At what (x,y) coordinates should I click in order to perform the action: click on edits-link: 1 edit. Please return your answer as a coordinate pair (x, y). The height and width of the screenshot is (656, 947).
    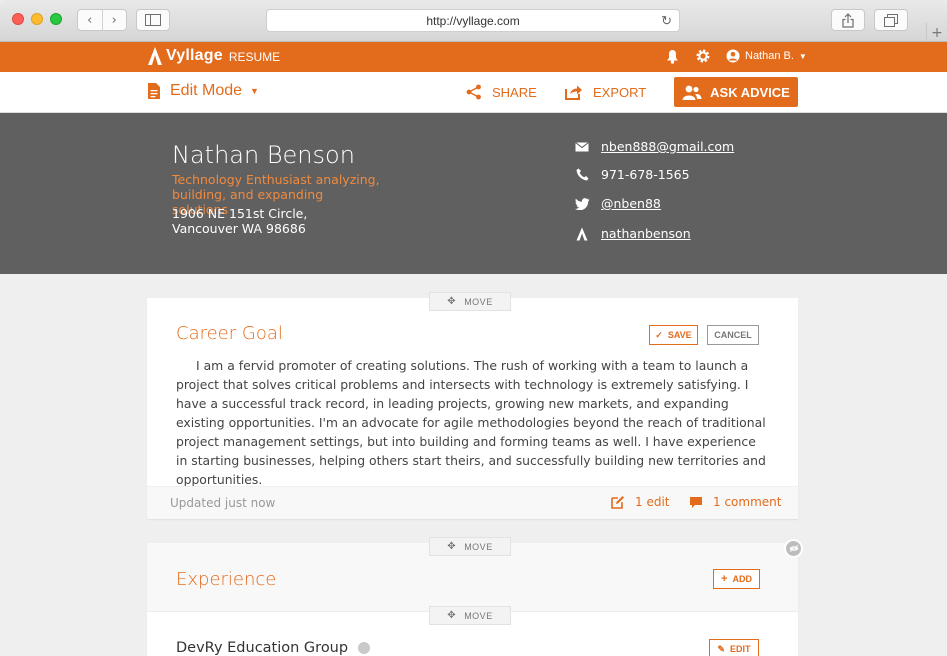
    Looking at the image, I should click on (640, 502).